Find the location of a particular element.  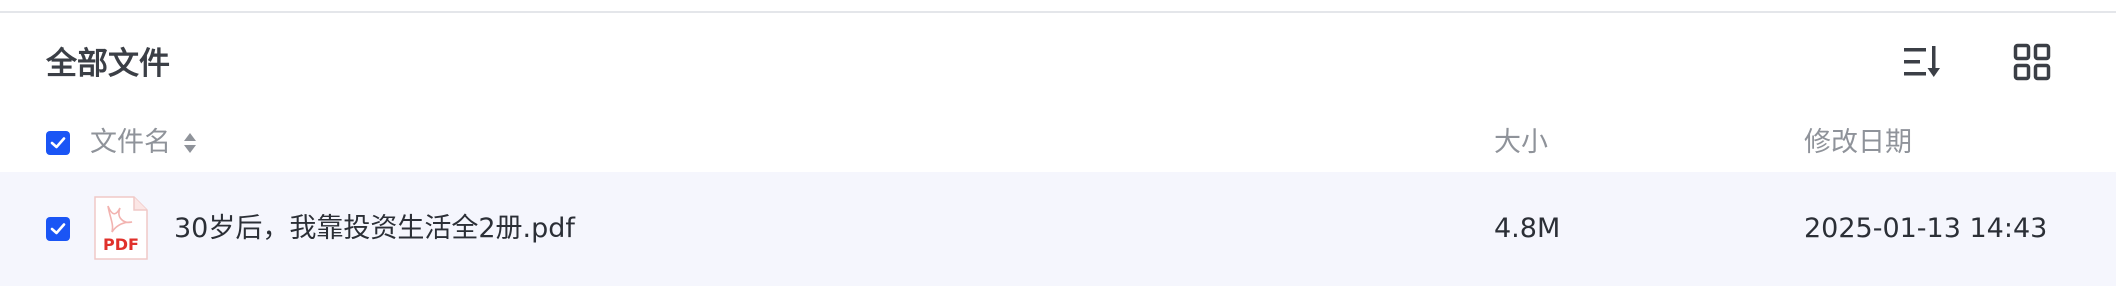

top-divider is located at coordinates (1058, 12).